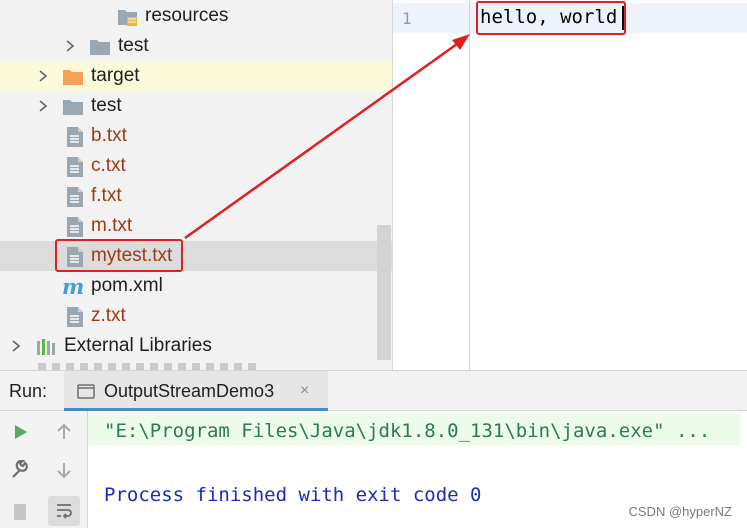  What do you see at coordinates (64, 432) in the screenshot?
I see `arrow-up-icon` at bounding box center [64, 432].